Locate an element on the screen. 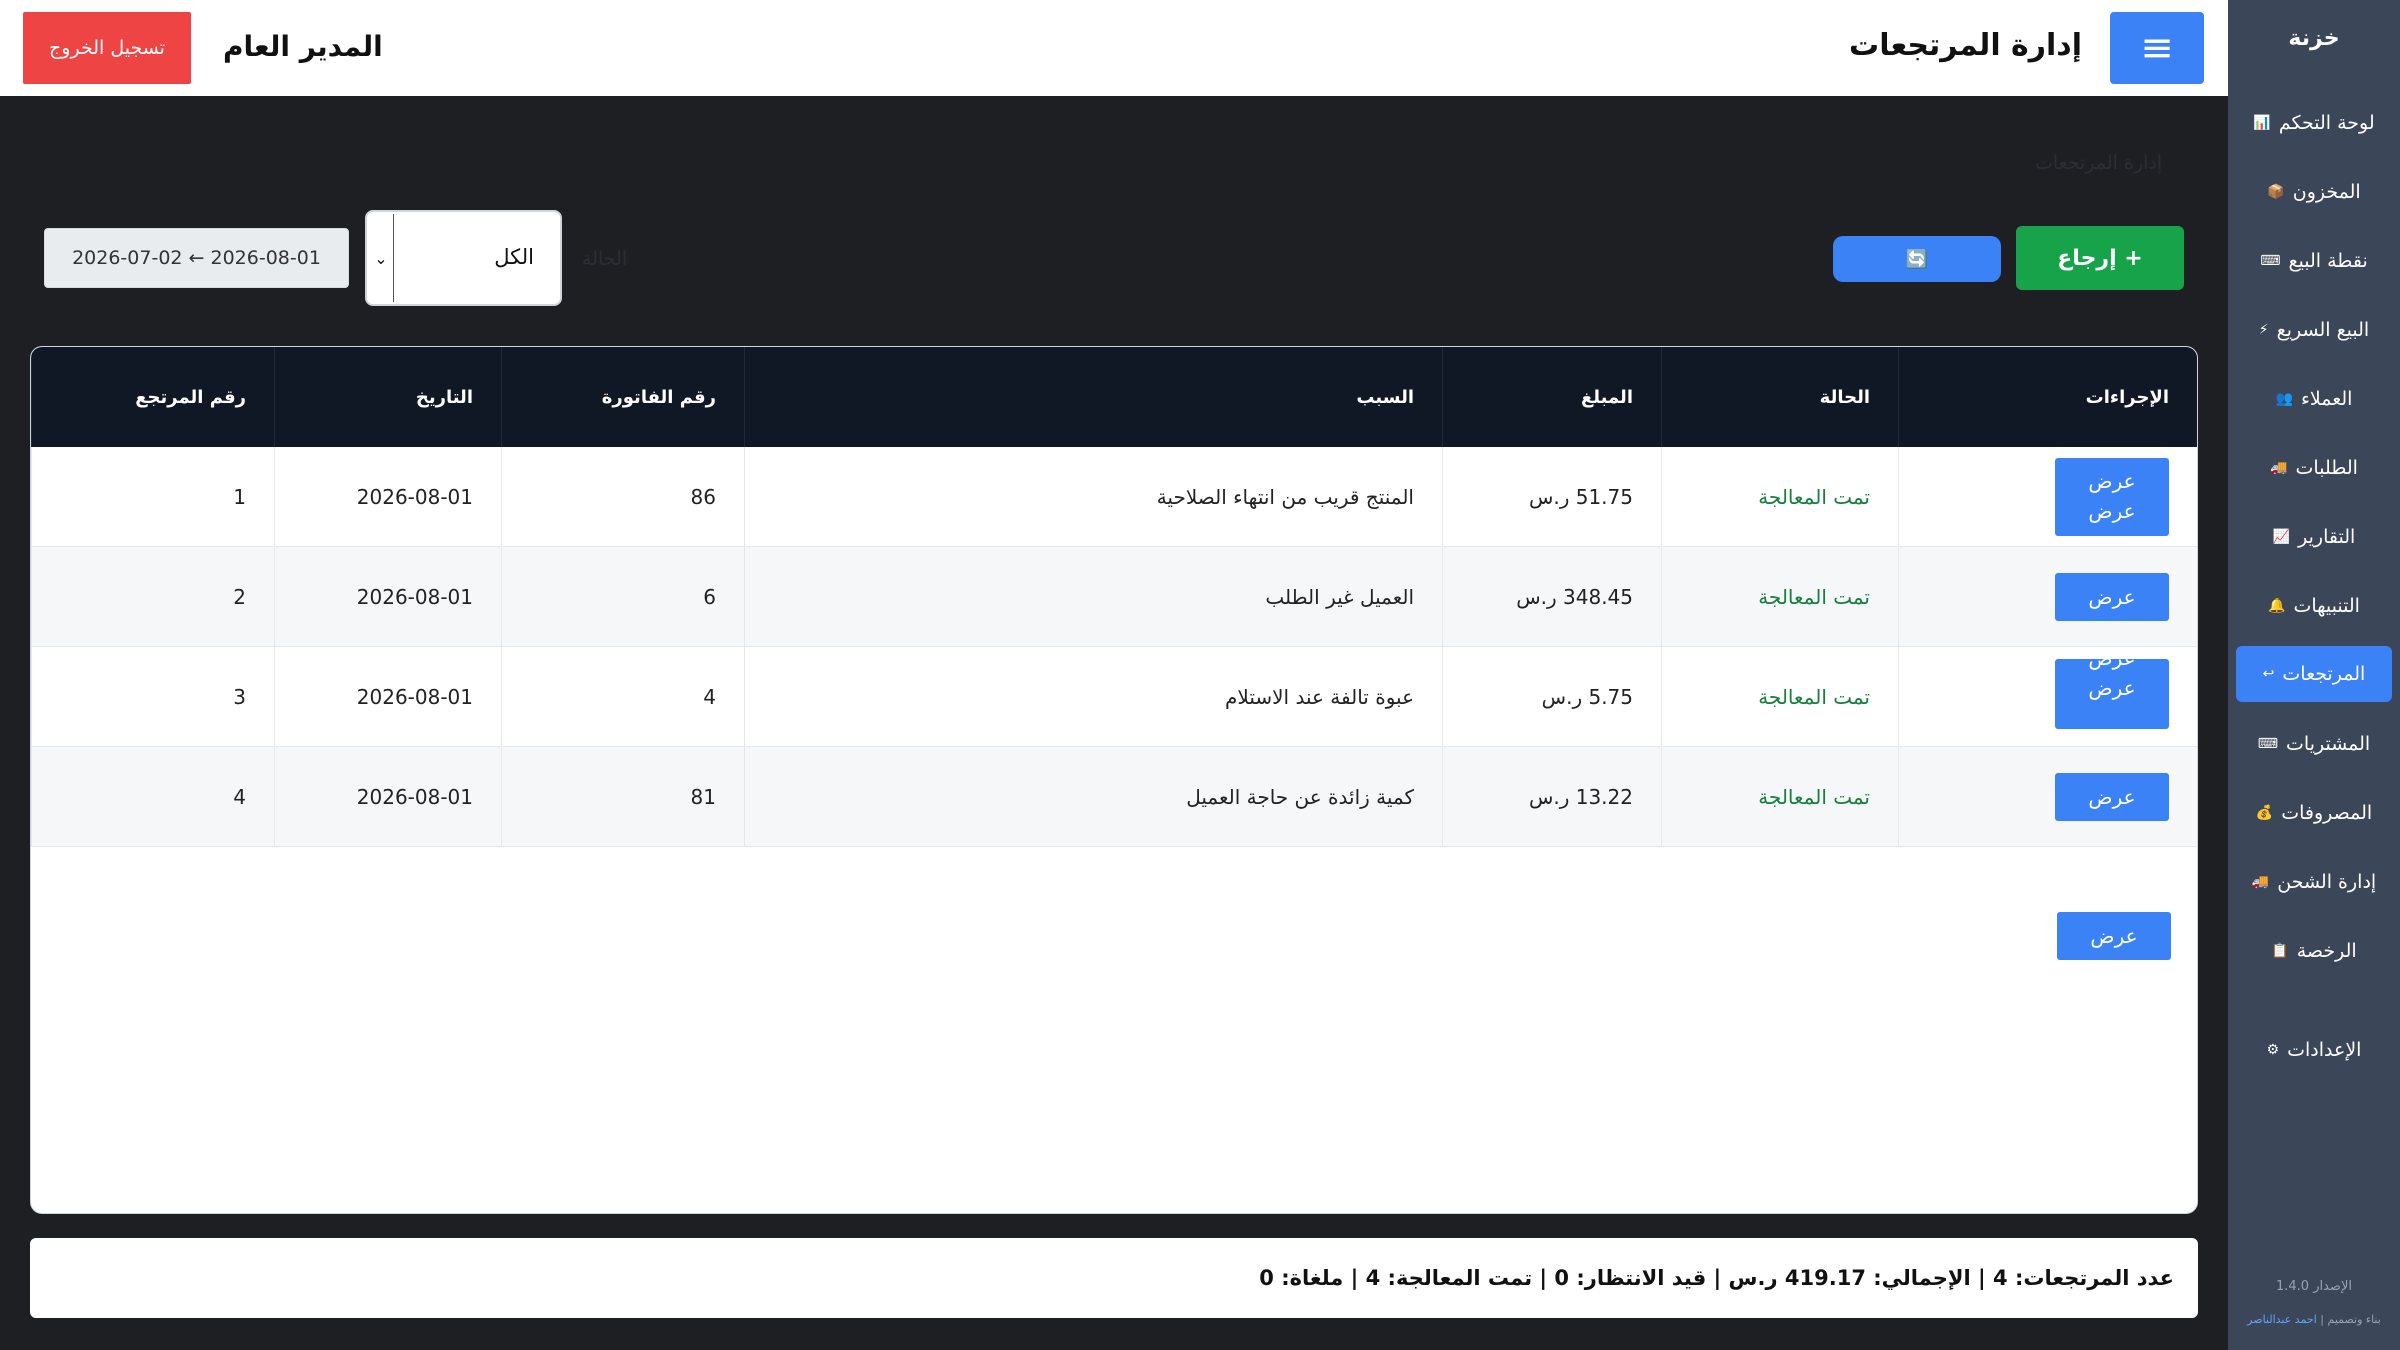  chart-icon: 📊 is located at coordinates (2262, 123).